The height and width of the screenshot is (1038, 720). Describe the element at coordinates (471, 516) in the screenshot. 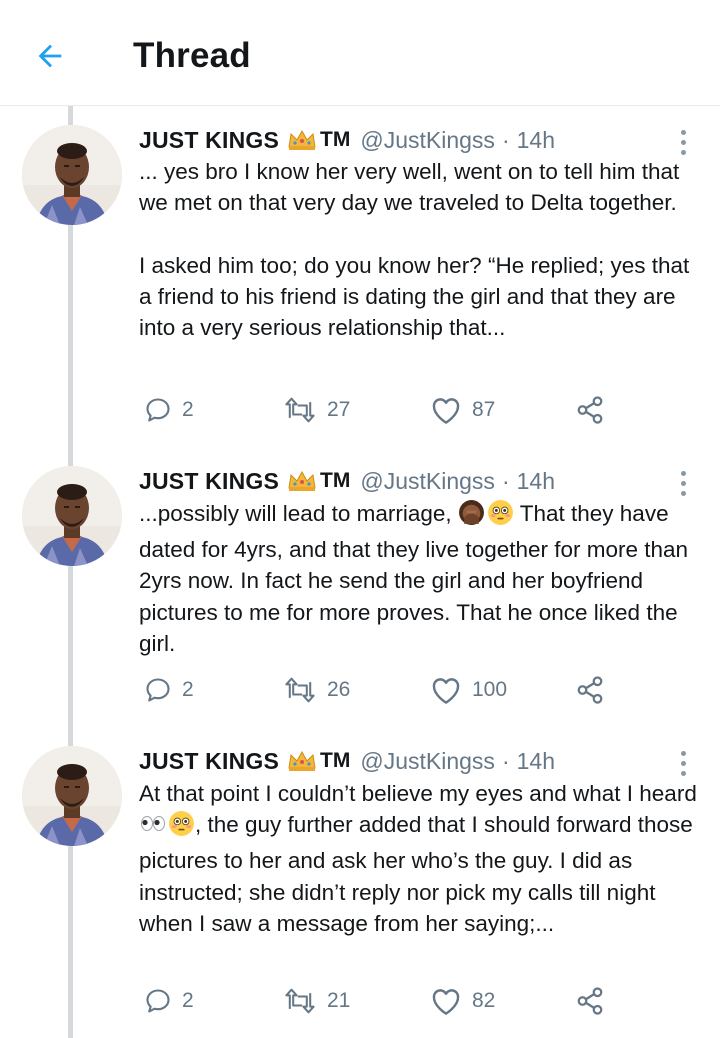

I see `woman-facepalming-emoji` at that location.